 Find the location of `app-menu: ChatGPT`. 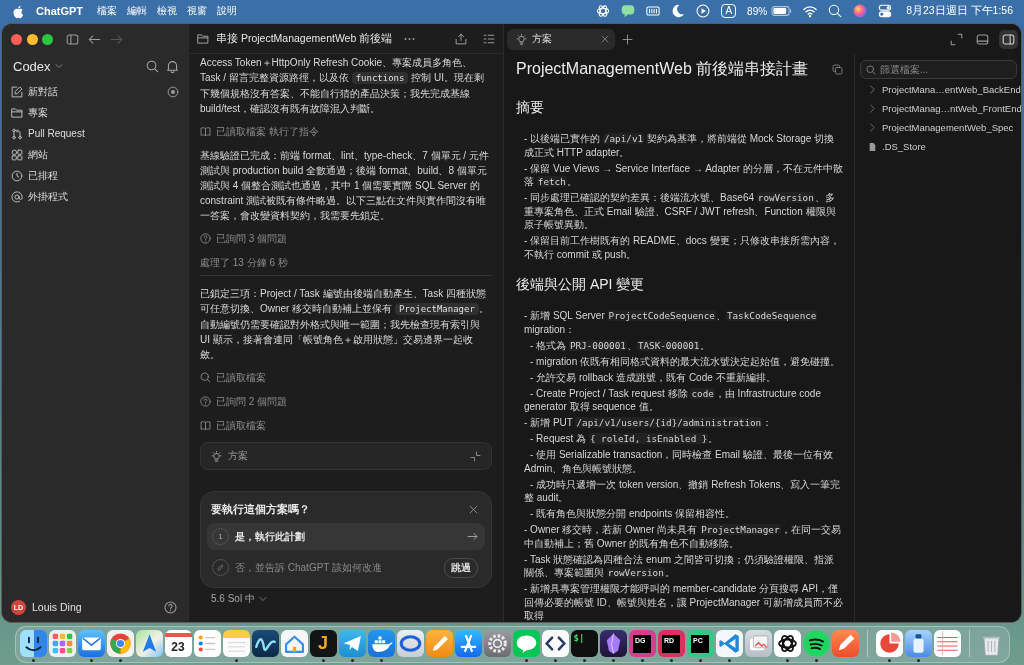

app-menu: ChatGPT is located at coordinates (60, 11).